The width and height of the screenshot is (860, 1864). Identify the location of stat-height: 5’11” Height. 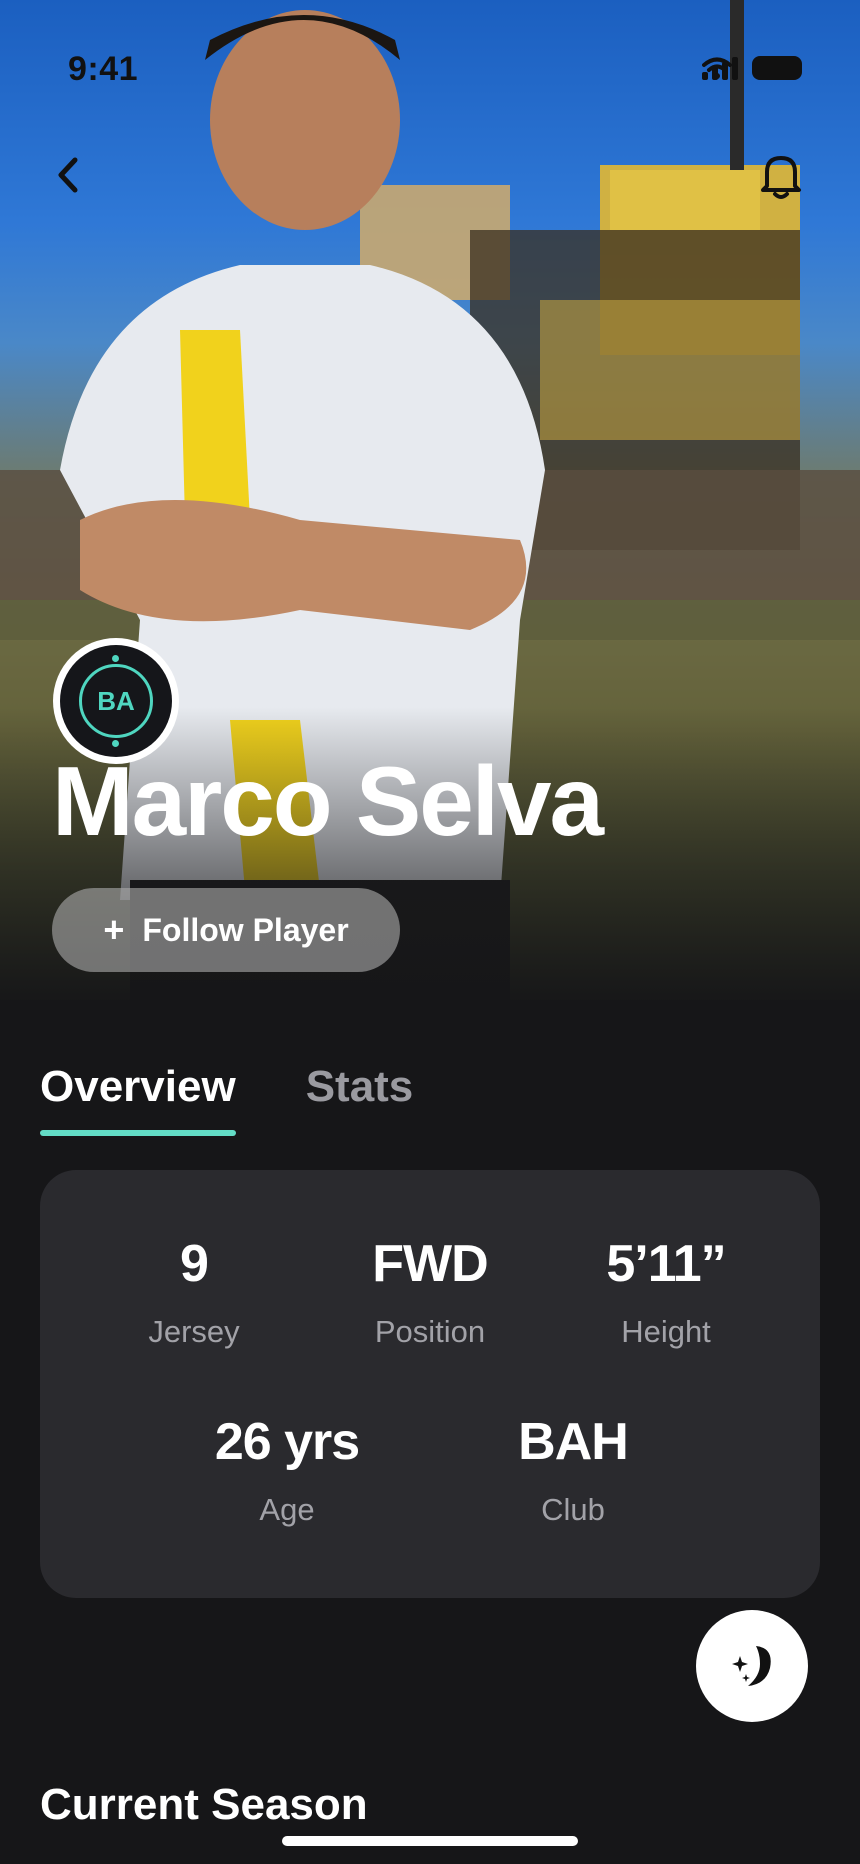
(666, 1292).